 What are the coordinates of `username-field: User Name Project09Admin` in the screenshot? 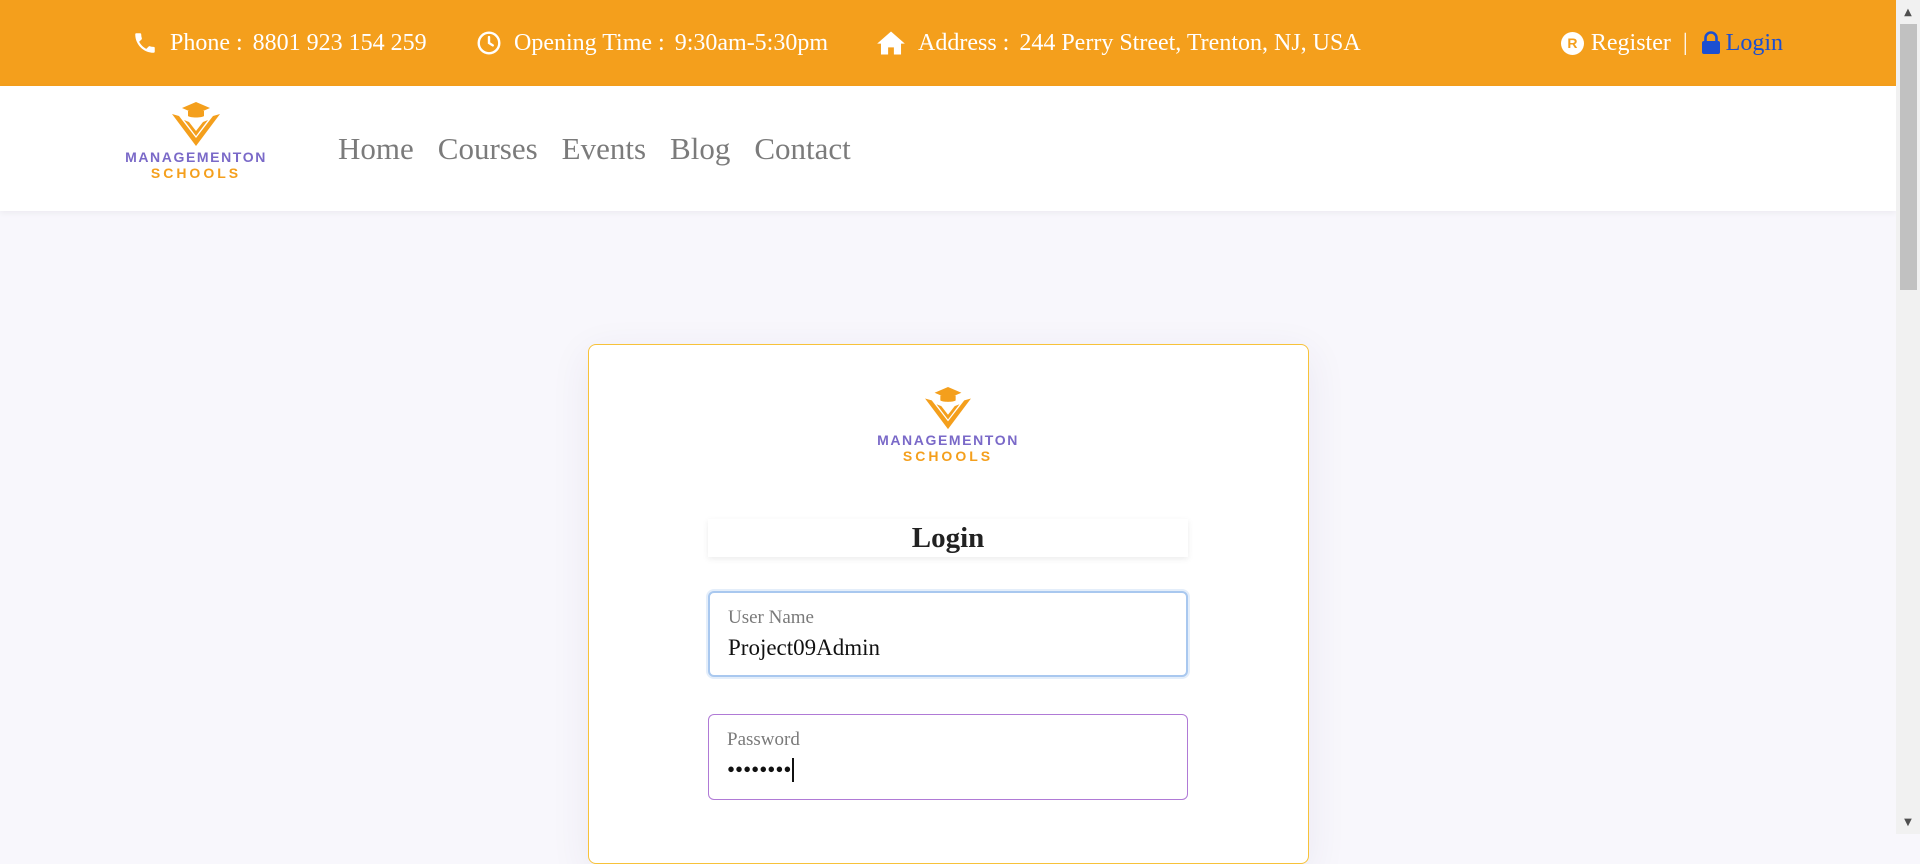 It's located at (948, 634).